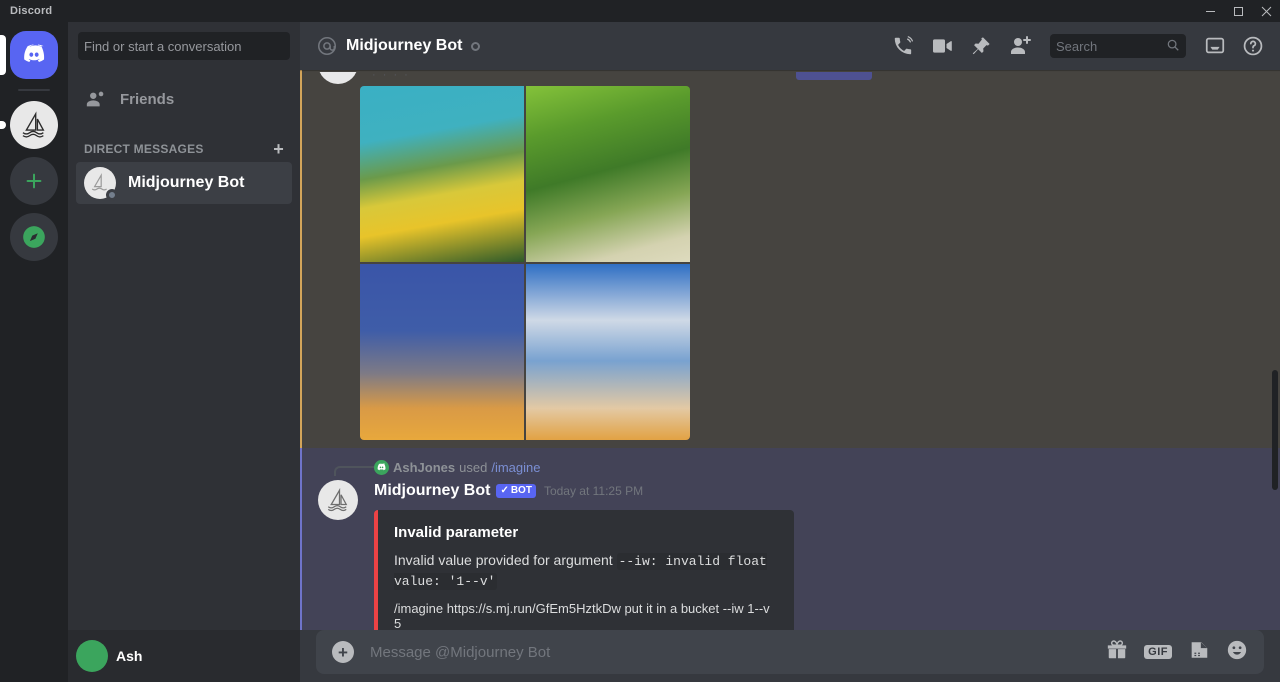  What do you see at coordinates (456, 532) in the screenshot?
I see `embed-title: Invalid parameter` at bounding box center [456, 532].